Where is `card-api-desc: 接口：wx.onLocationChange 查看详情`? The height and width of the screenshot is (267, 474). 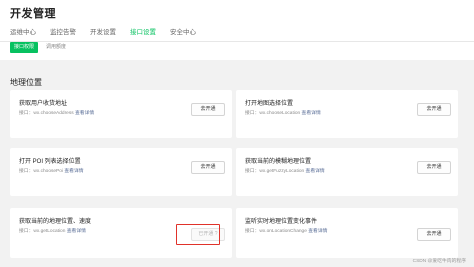
card-api-desc: 接口：wx.onLocationChange 查看详情 is located at coordinates (286, 230).